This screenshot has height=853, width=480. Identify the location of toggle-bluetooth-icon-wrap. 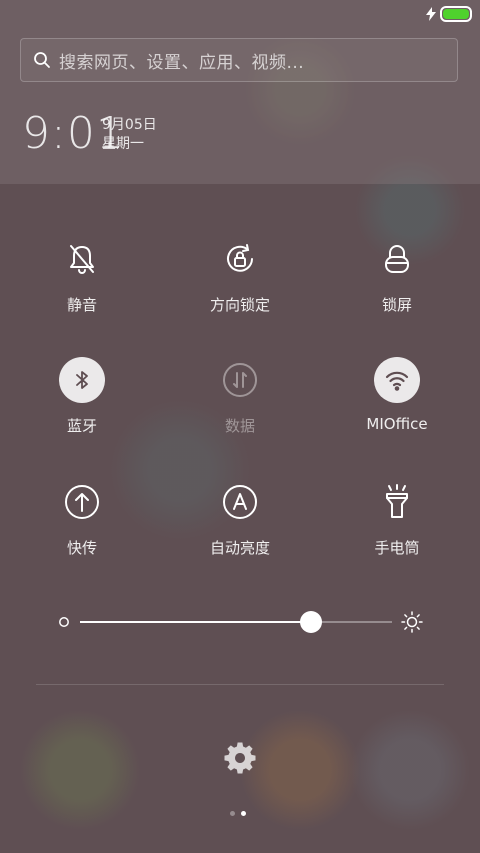
(82, 380).